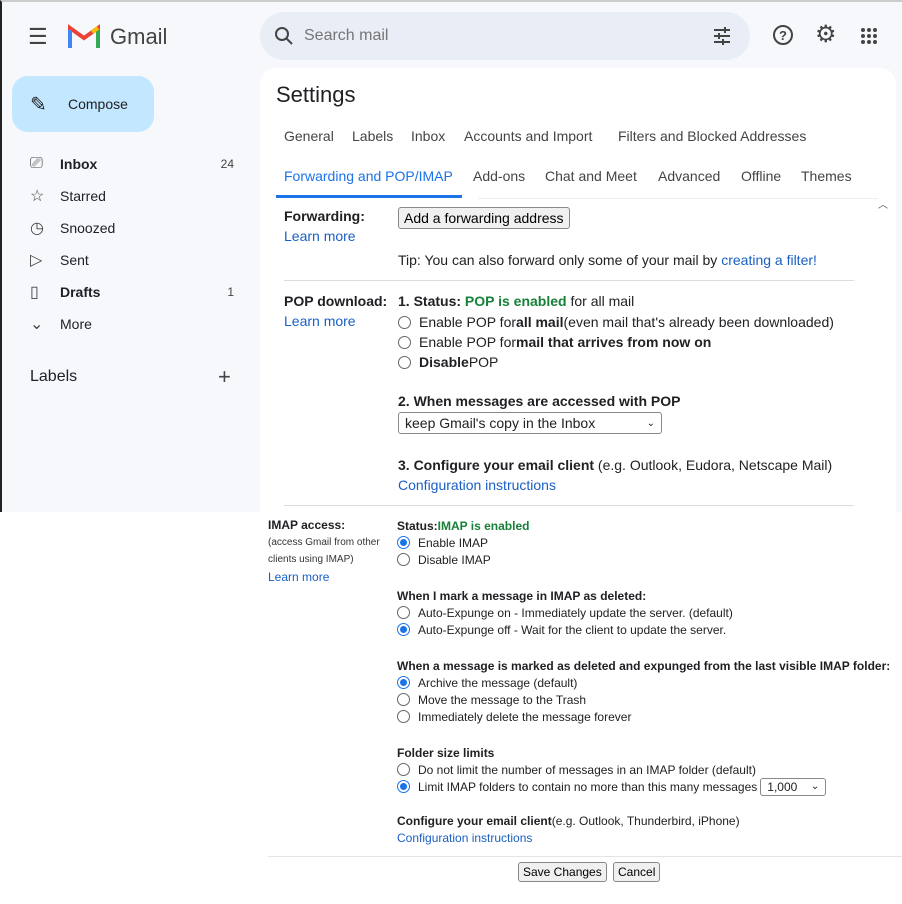 This screenshot has height=904, width=902. Describe the element at coordinates (135, 292) in the screenshot. I see `sidebar-item-drafts: ▯ Drafts 1` at that location.